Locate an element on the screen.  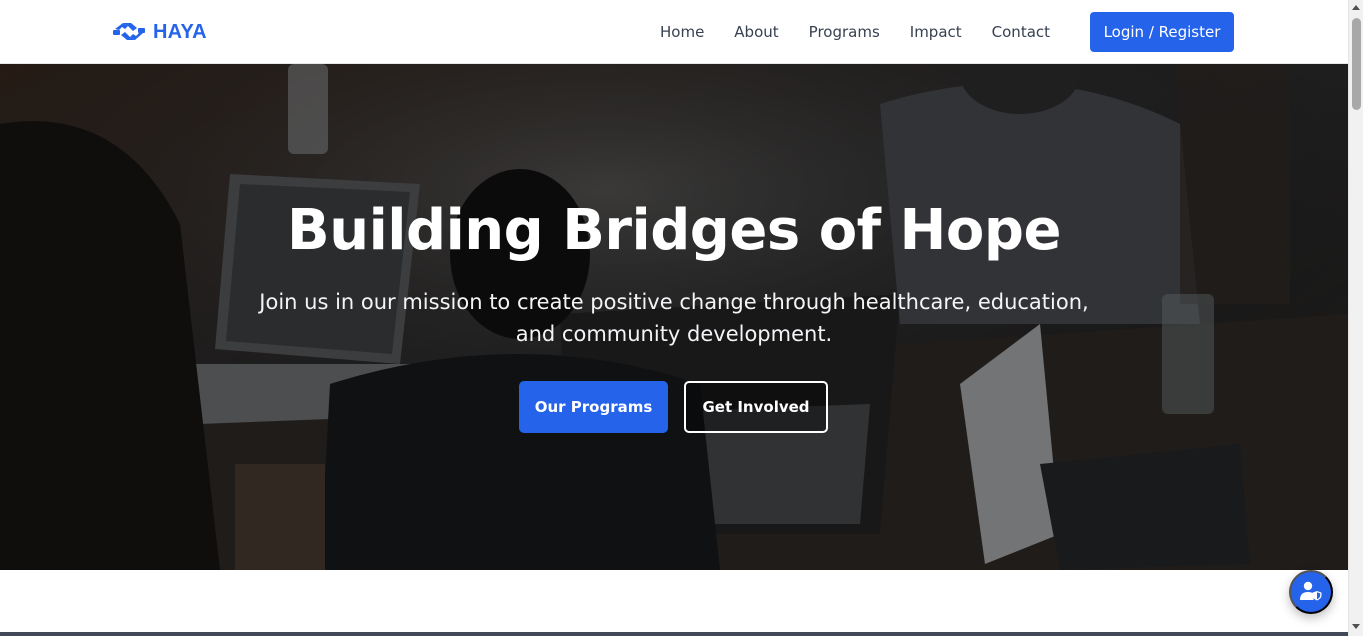
login-register-button: Login / Register is located at coordinates (1162, 32).